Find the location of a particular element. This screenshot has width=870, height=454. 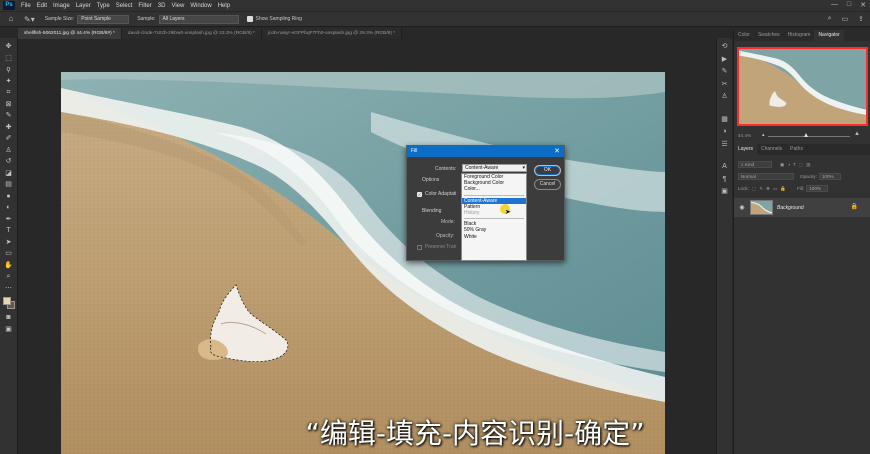

layer-row-background: ◉ Background 🔒 is located at coordinates (802, 207).